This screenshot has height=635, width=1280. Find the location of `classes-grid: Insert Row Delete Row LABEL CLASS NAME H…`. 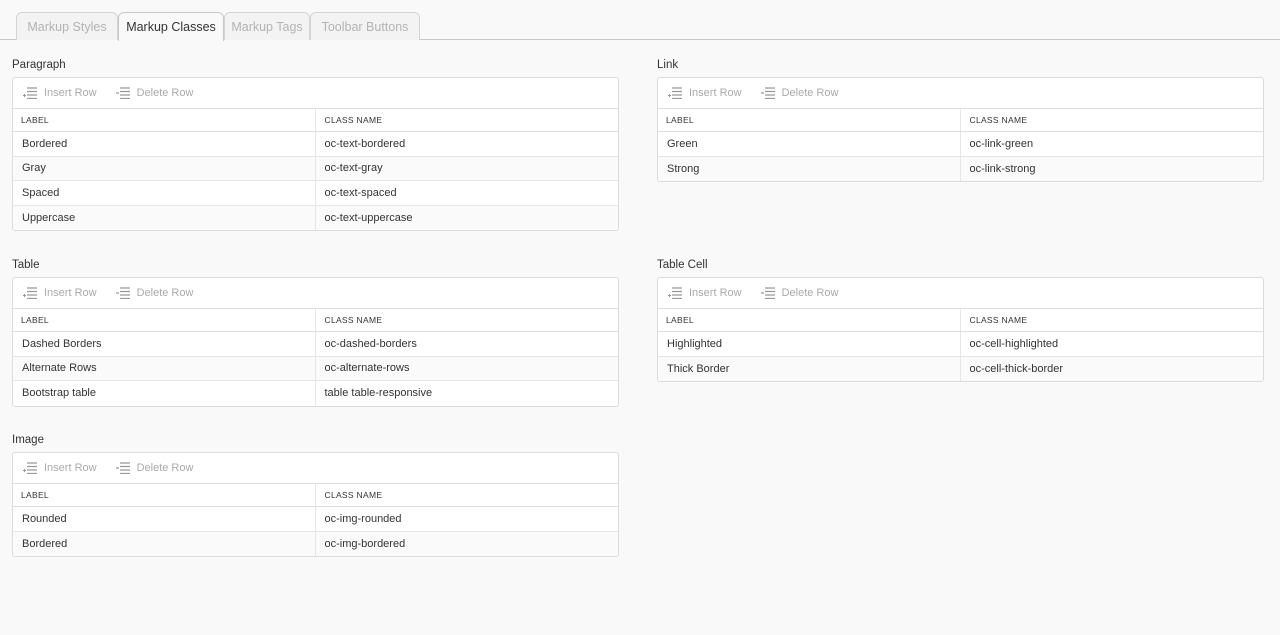

classes-grid: Insert Row Delete Row LABEL CLASS NAME H… is located at coordinates (960, 329).